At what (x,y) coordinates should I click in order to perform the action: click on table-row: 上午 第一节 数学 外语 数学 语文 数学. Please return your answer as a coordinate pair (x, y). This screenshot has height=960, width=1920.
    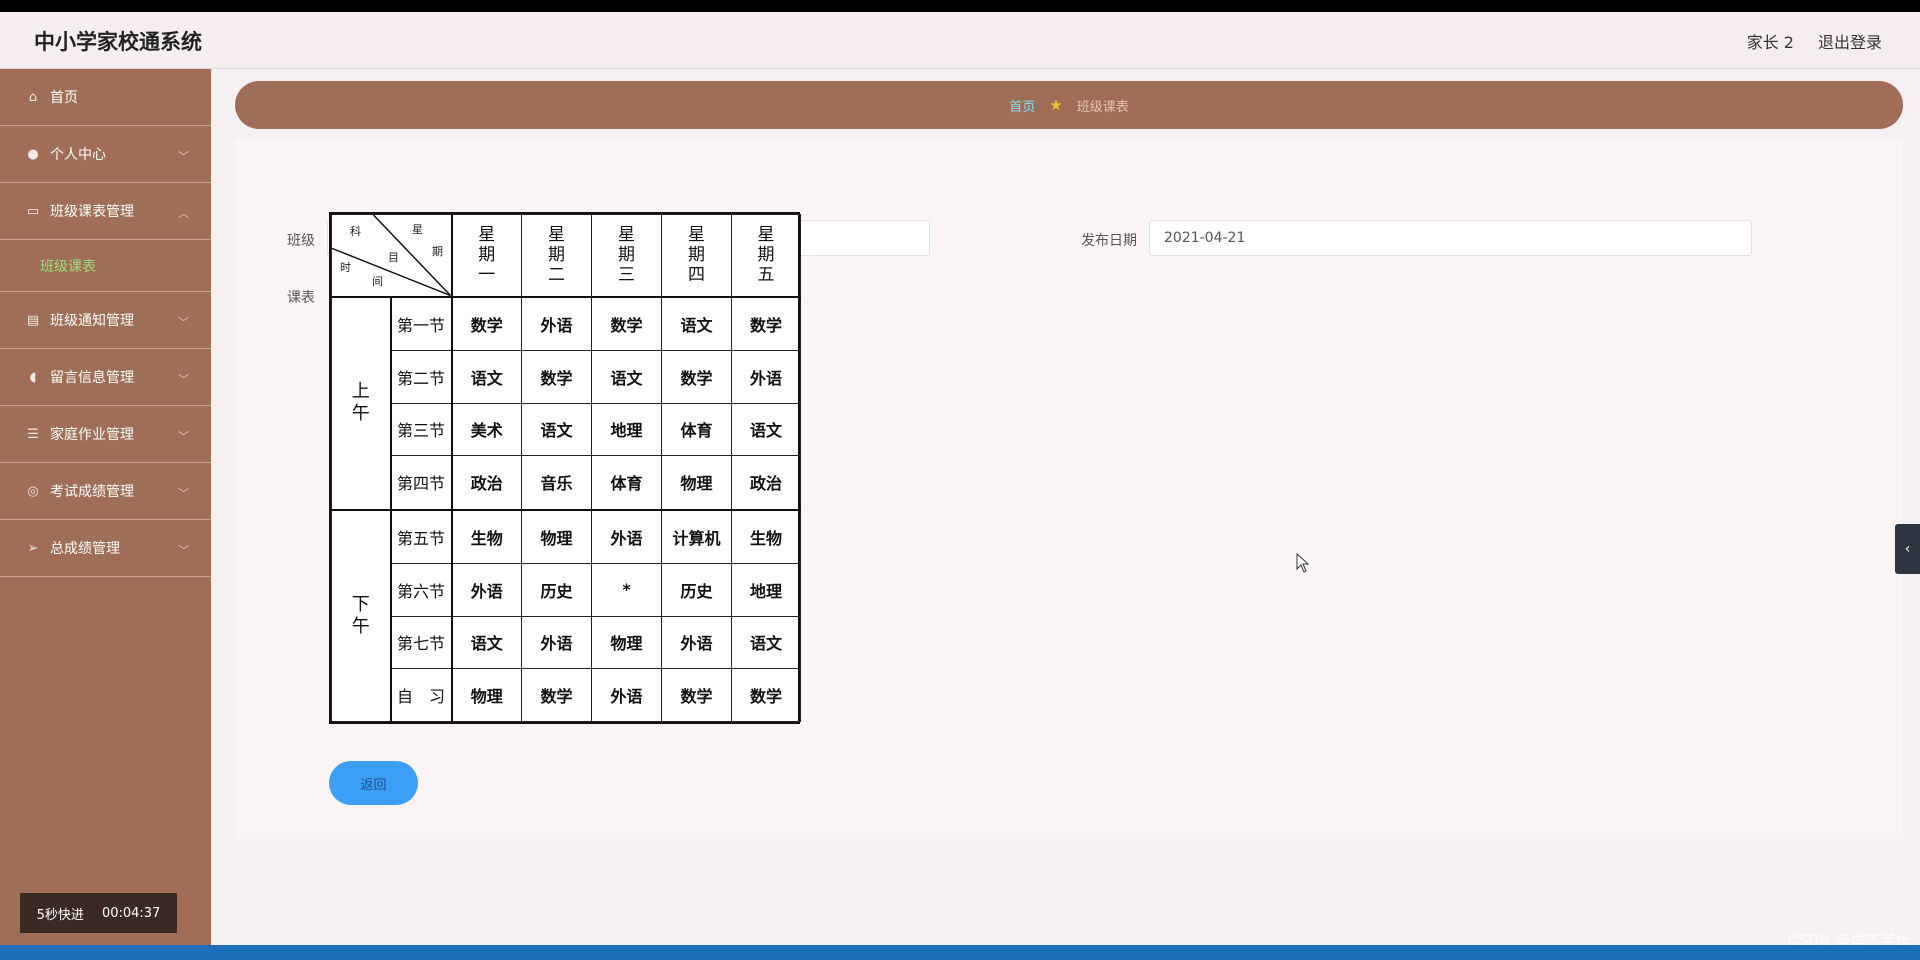
    Looking at the image, I should click on (566, 403).